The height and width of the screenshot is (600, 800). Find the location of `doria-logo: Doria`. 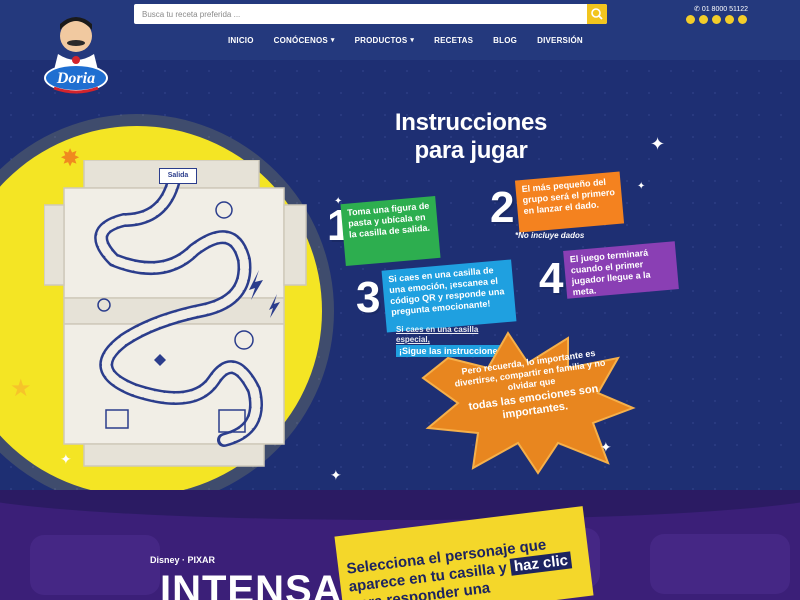

doria-logo: Doria is located at coordinates (76, 53).